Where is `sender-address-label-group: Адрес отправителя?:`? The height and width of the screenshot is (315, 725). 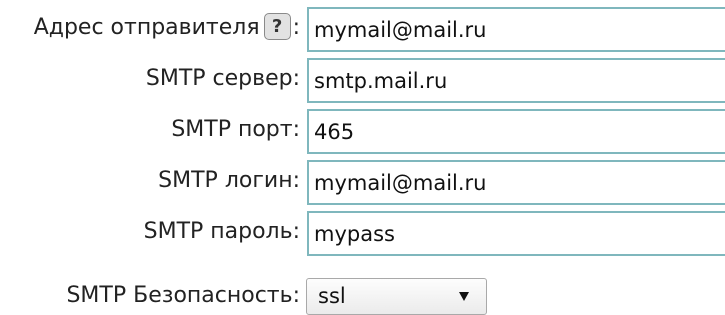
sender-address-label-group: Адрес отправителя?: is located at coordinates (166, 27).